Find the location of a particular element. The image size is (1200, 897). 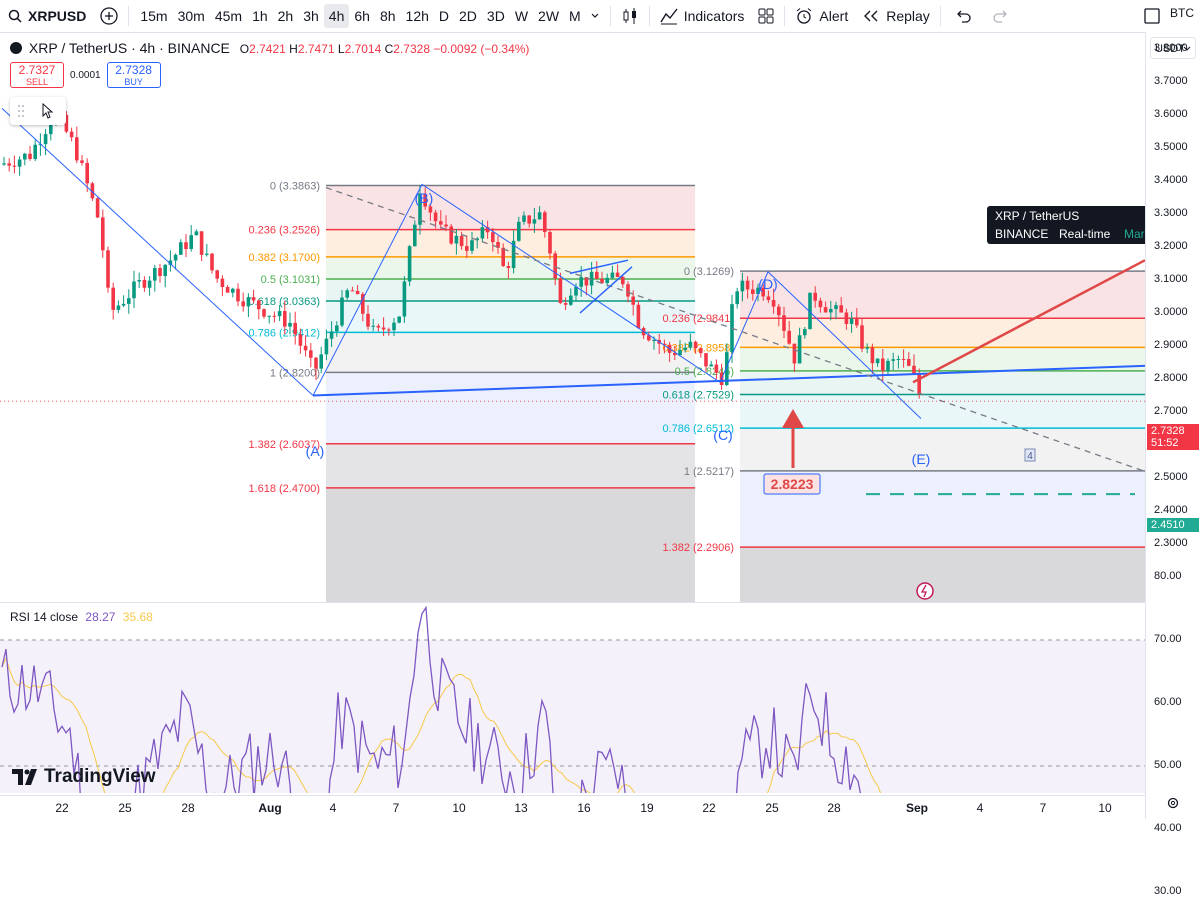

price-label: 3.7000 is located at coordinates (1171, 81).